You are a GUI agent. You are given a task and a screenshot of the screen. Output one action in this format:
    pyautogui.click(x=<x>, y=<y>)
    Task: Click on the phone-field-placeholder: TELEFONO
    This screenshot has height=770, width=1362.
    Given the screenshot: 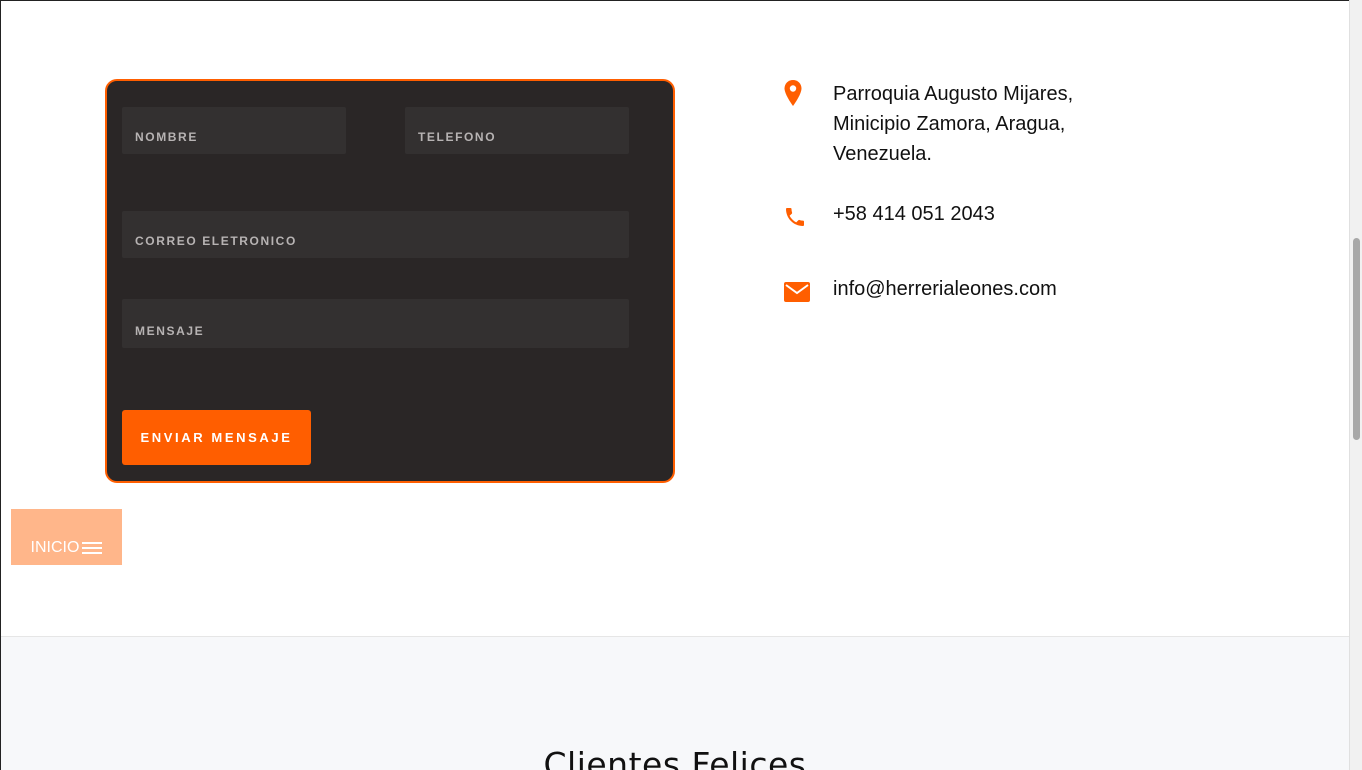 What is the action you would take?
    pyautogui.click(x=457, y=137)
    